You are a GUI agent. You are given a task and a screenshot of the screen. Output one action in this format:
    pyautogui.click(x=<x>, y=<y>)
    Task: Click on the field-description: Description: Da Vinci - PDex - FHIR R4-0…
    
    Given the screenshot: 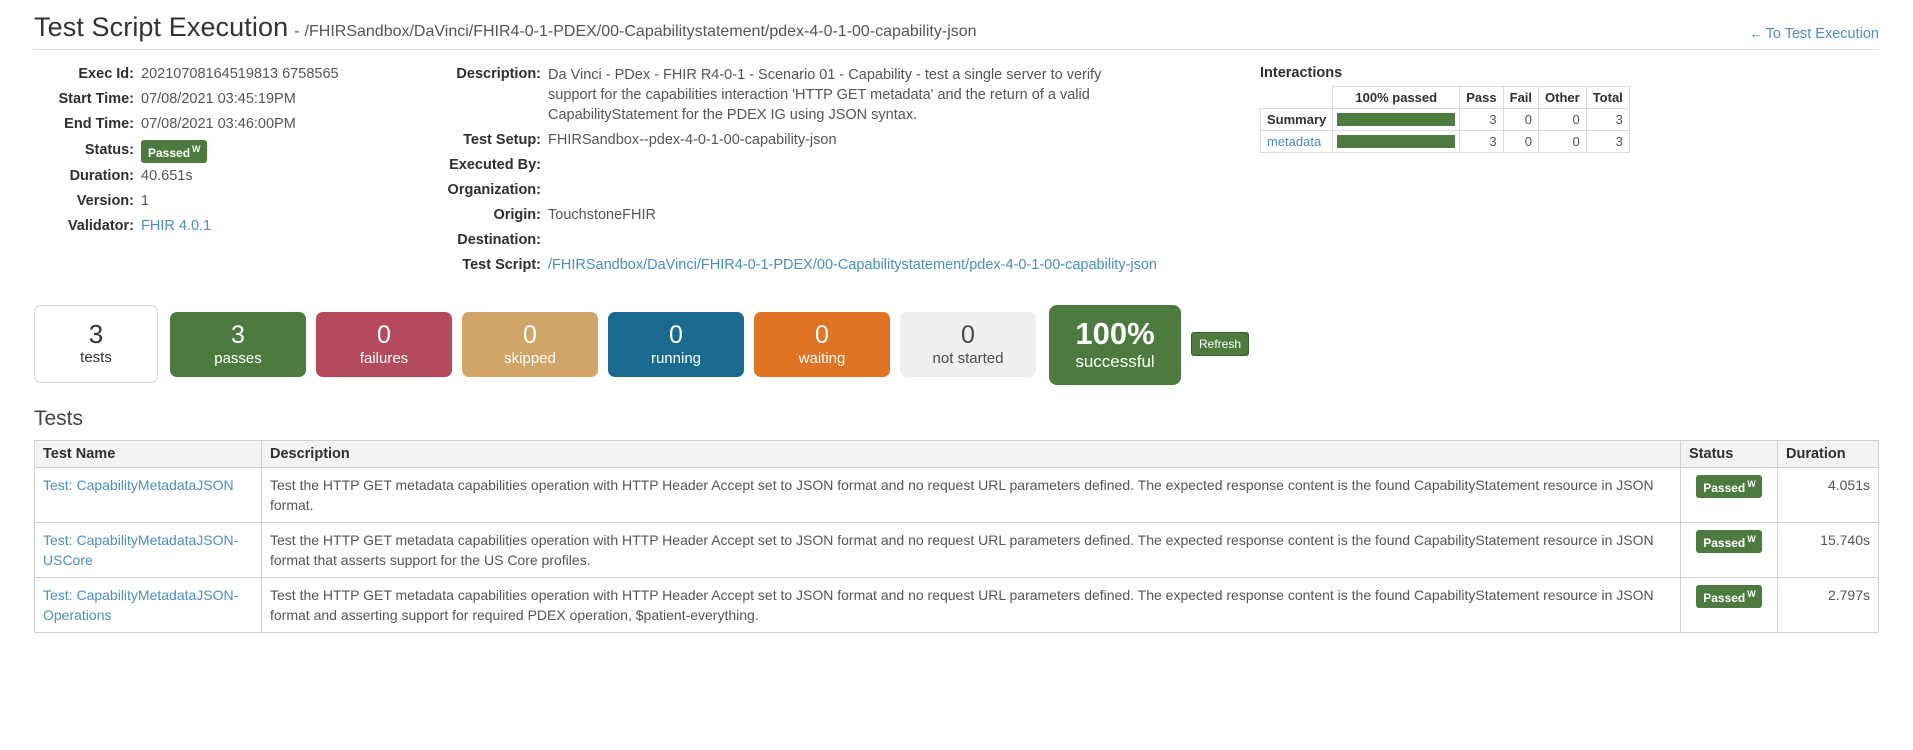 What is the action you would take?
    pyautogui.click(x=826, y=95)
    